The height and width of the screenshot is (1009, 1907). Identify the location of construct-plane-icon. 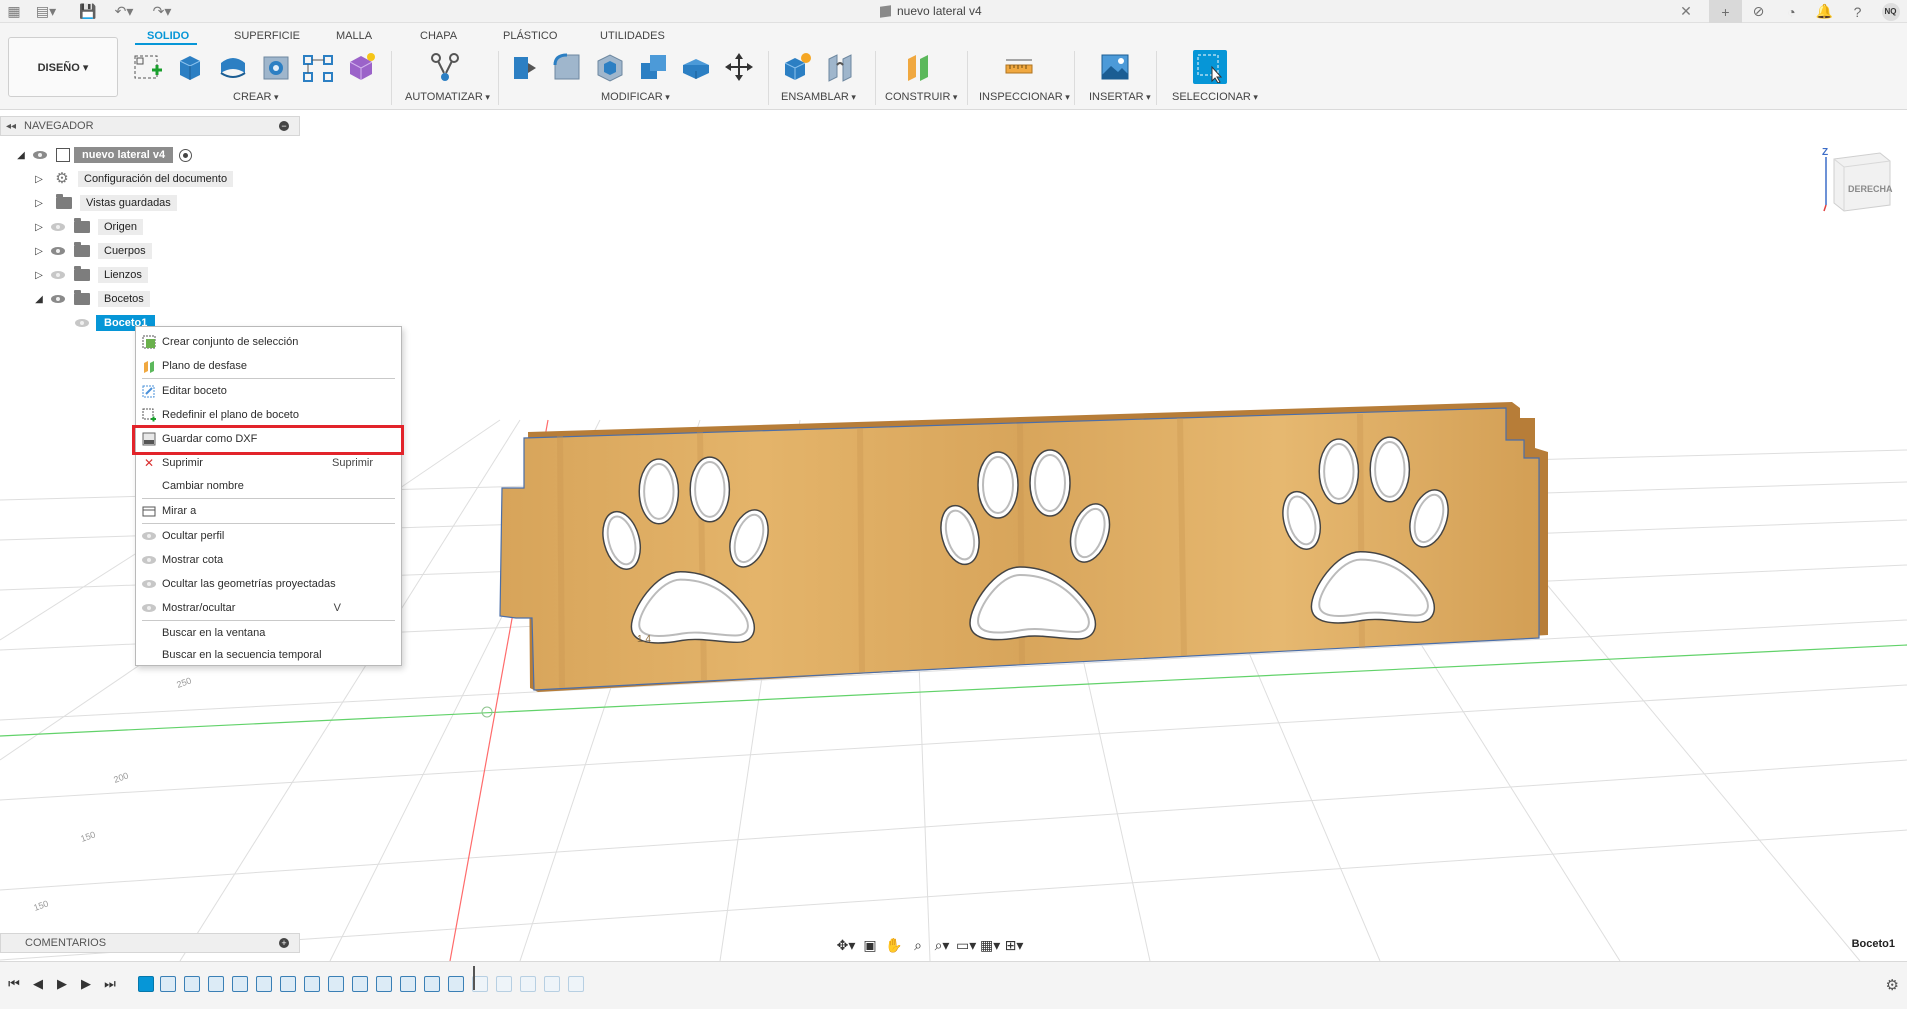
(918, 67).